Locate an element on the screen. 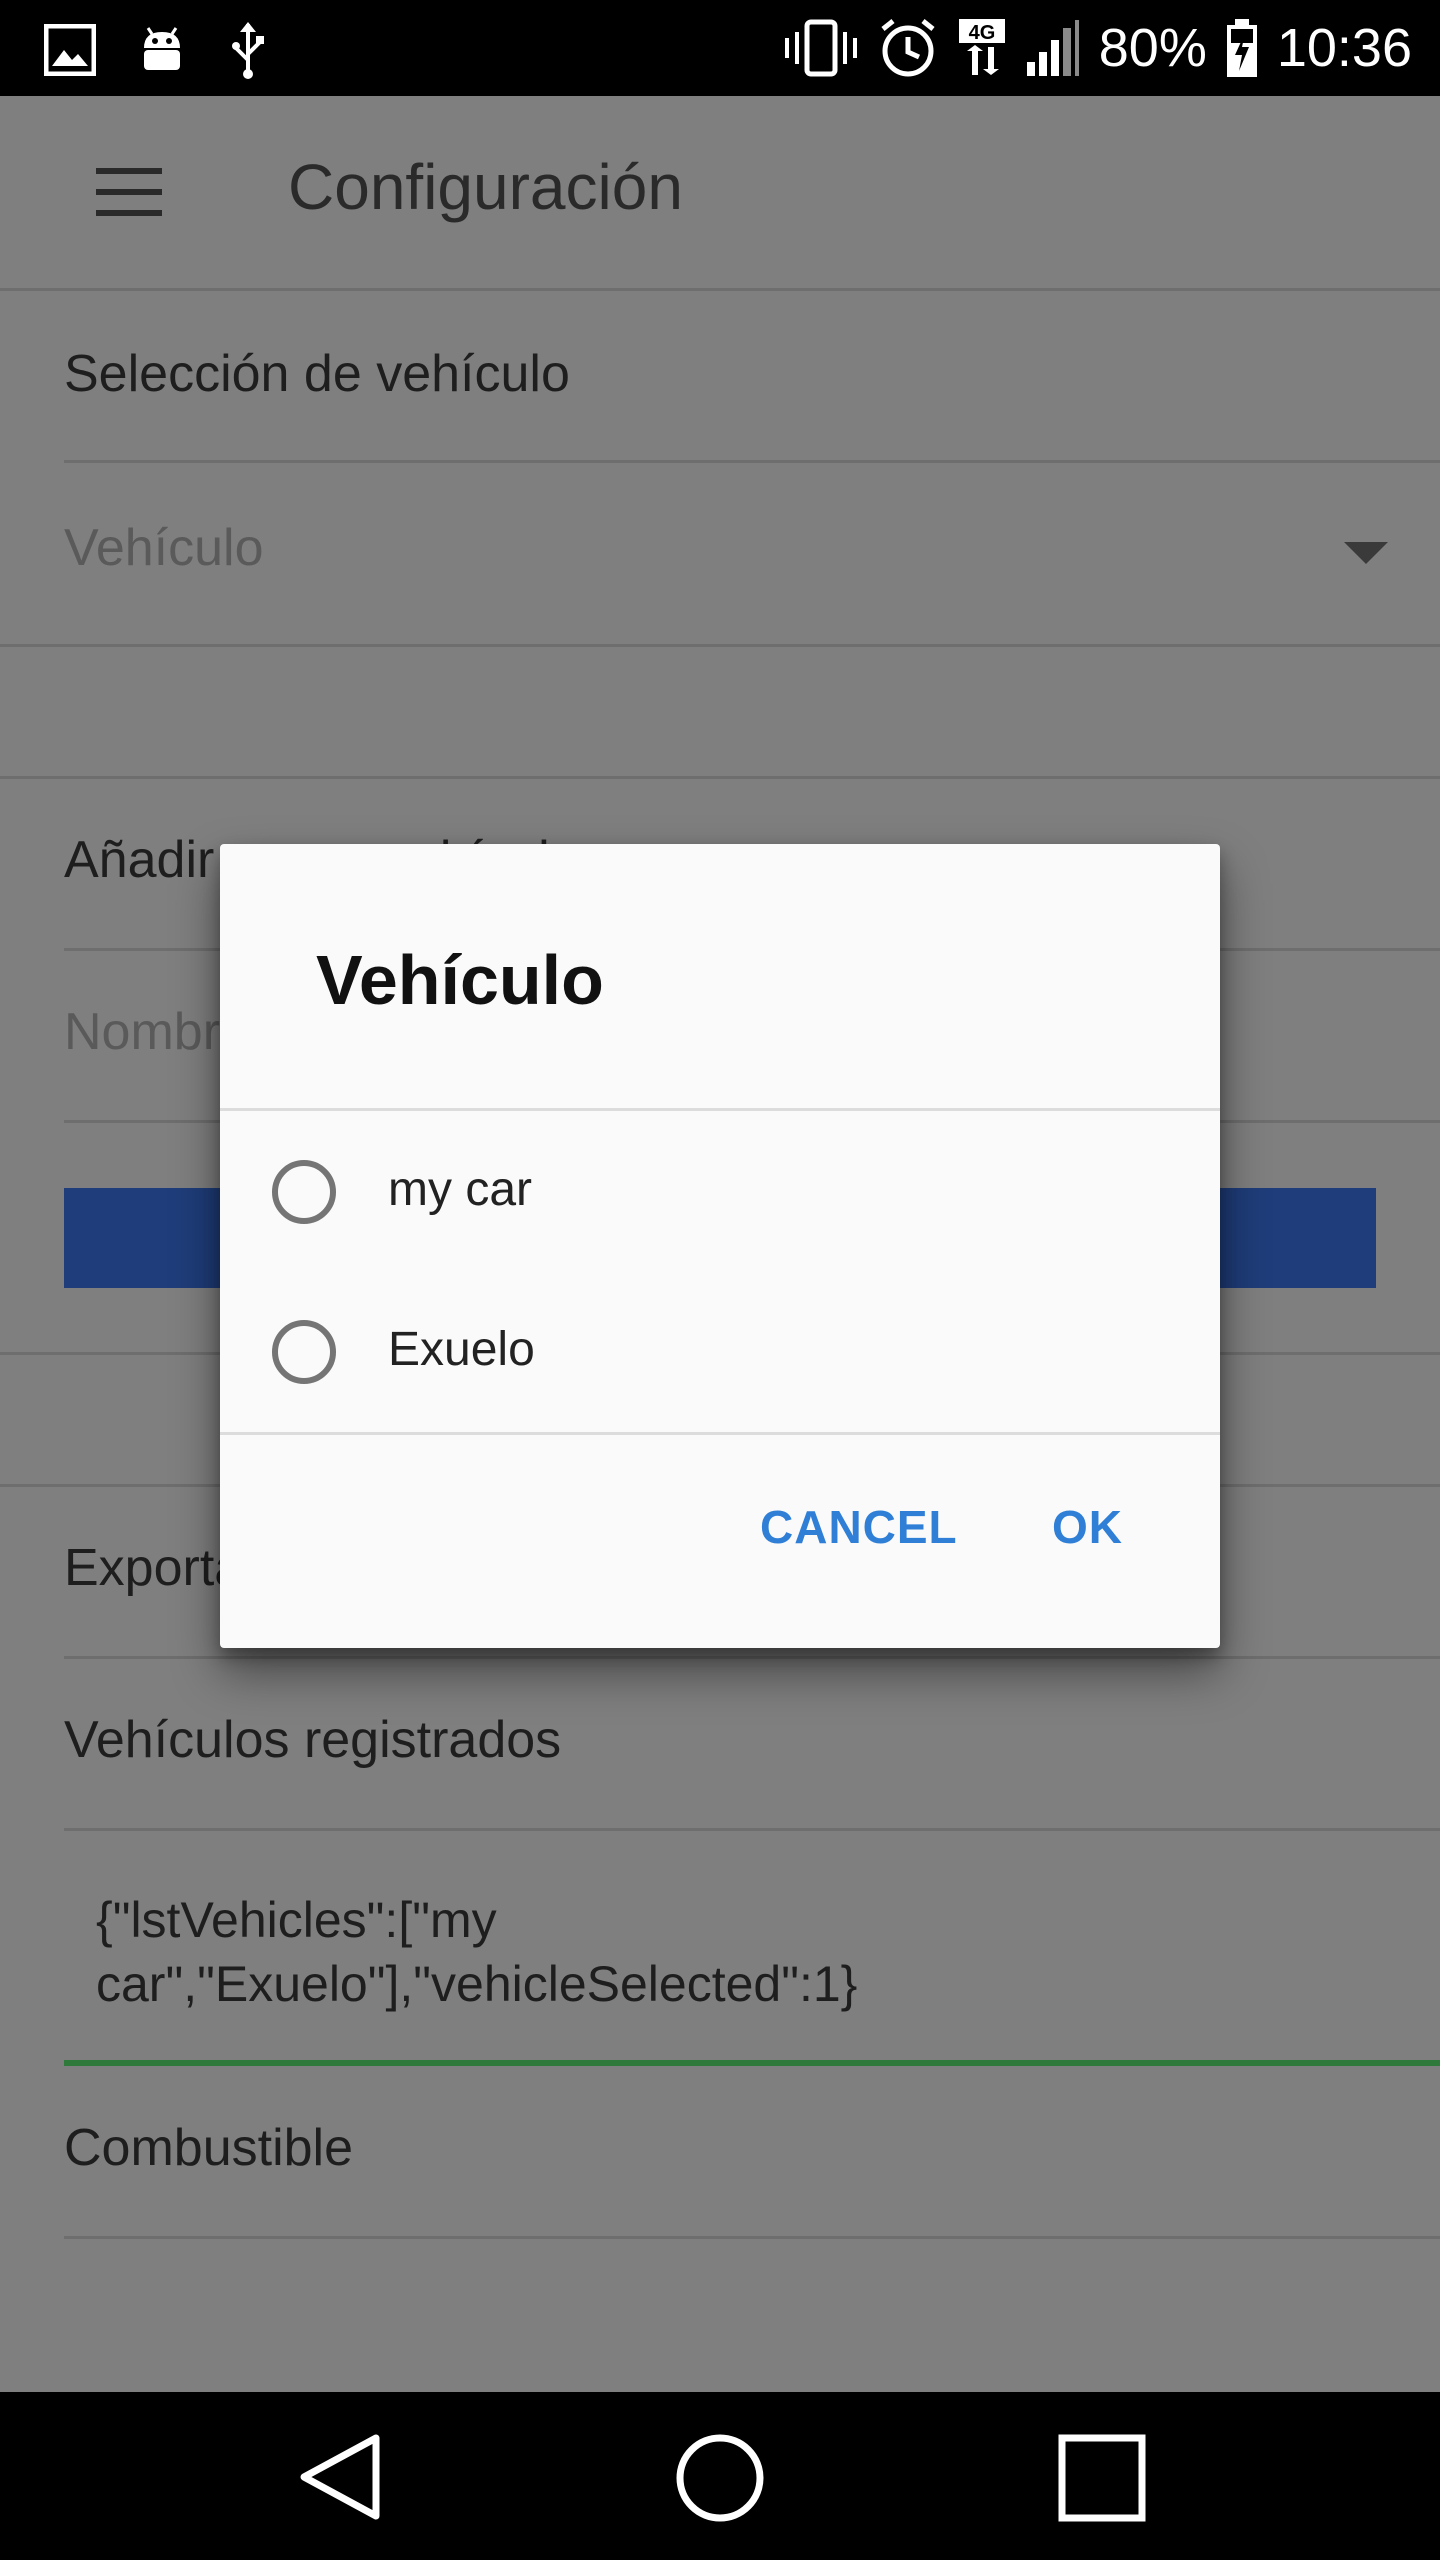  usb-icon is located at coordinates (248, 50).